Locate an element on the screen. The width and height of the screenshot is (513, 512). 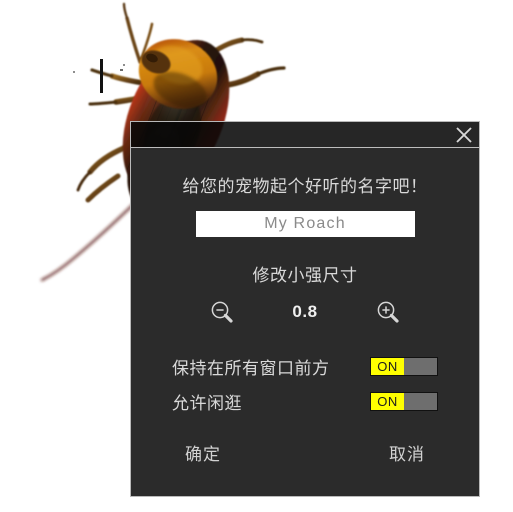
toggle-row-always-on-top: 保持在所有窗口前方 ON is located at coordinates (305, 366).